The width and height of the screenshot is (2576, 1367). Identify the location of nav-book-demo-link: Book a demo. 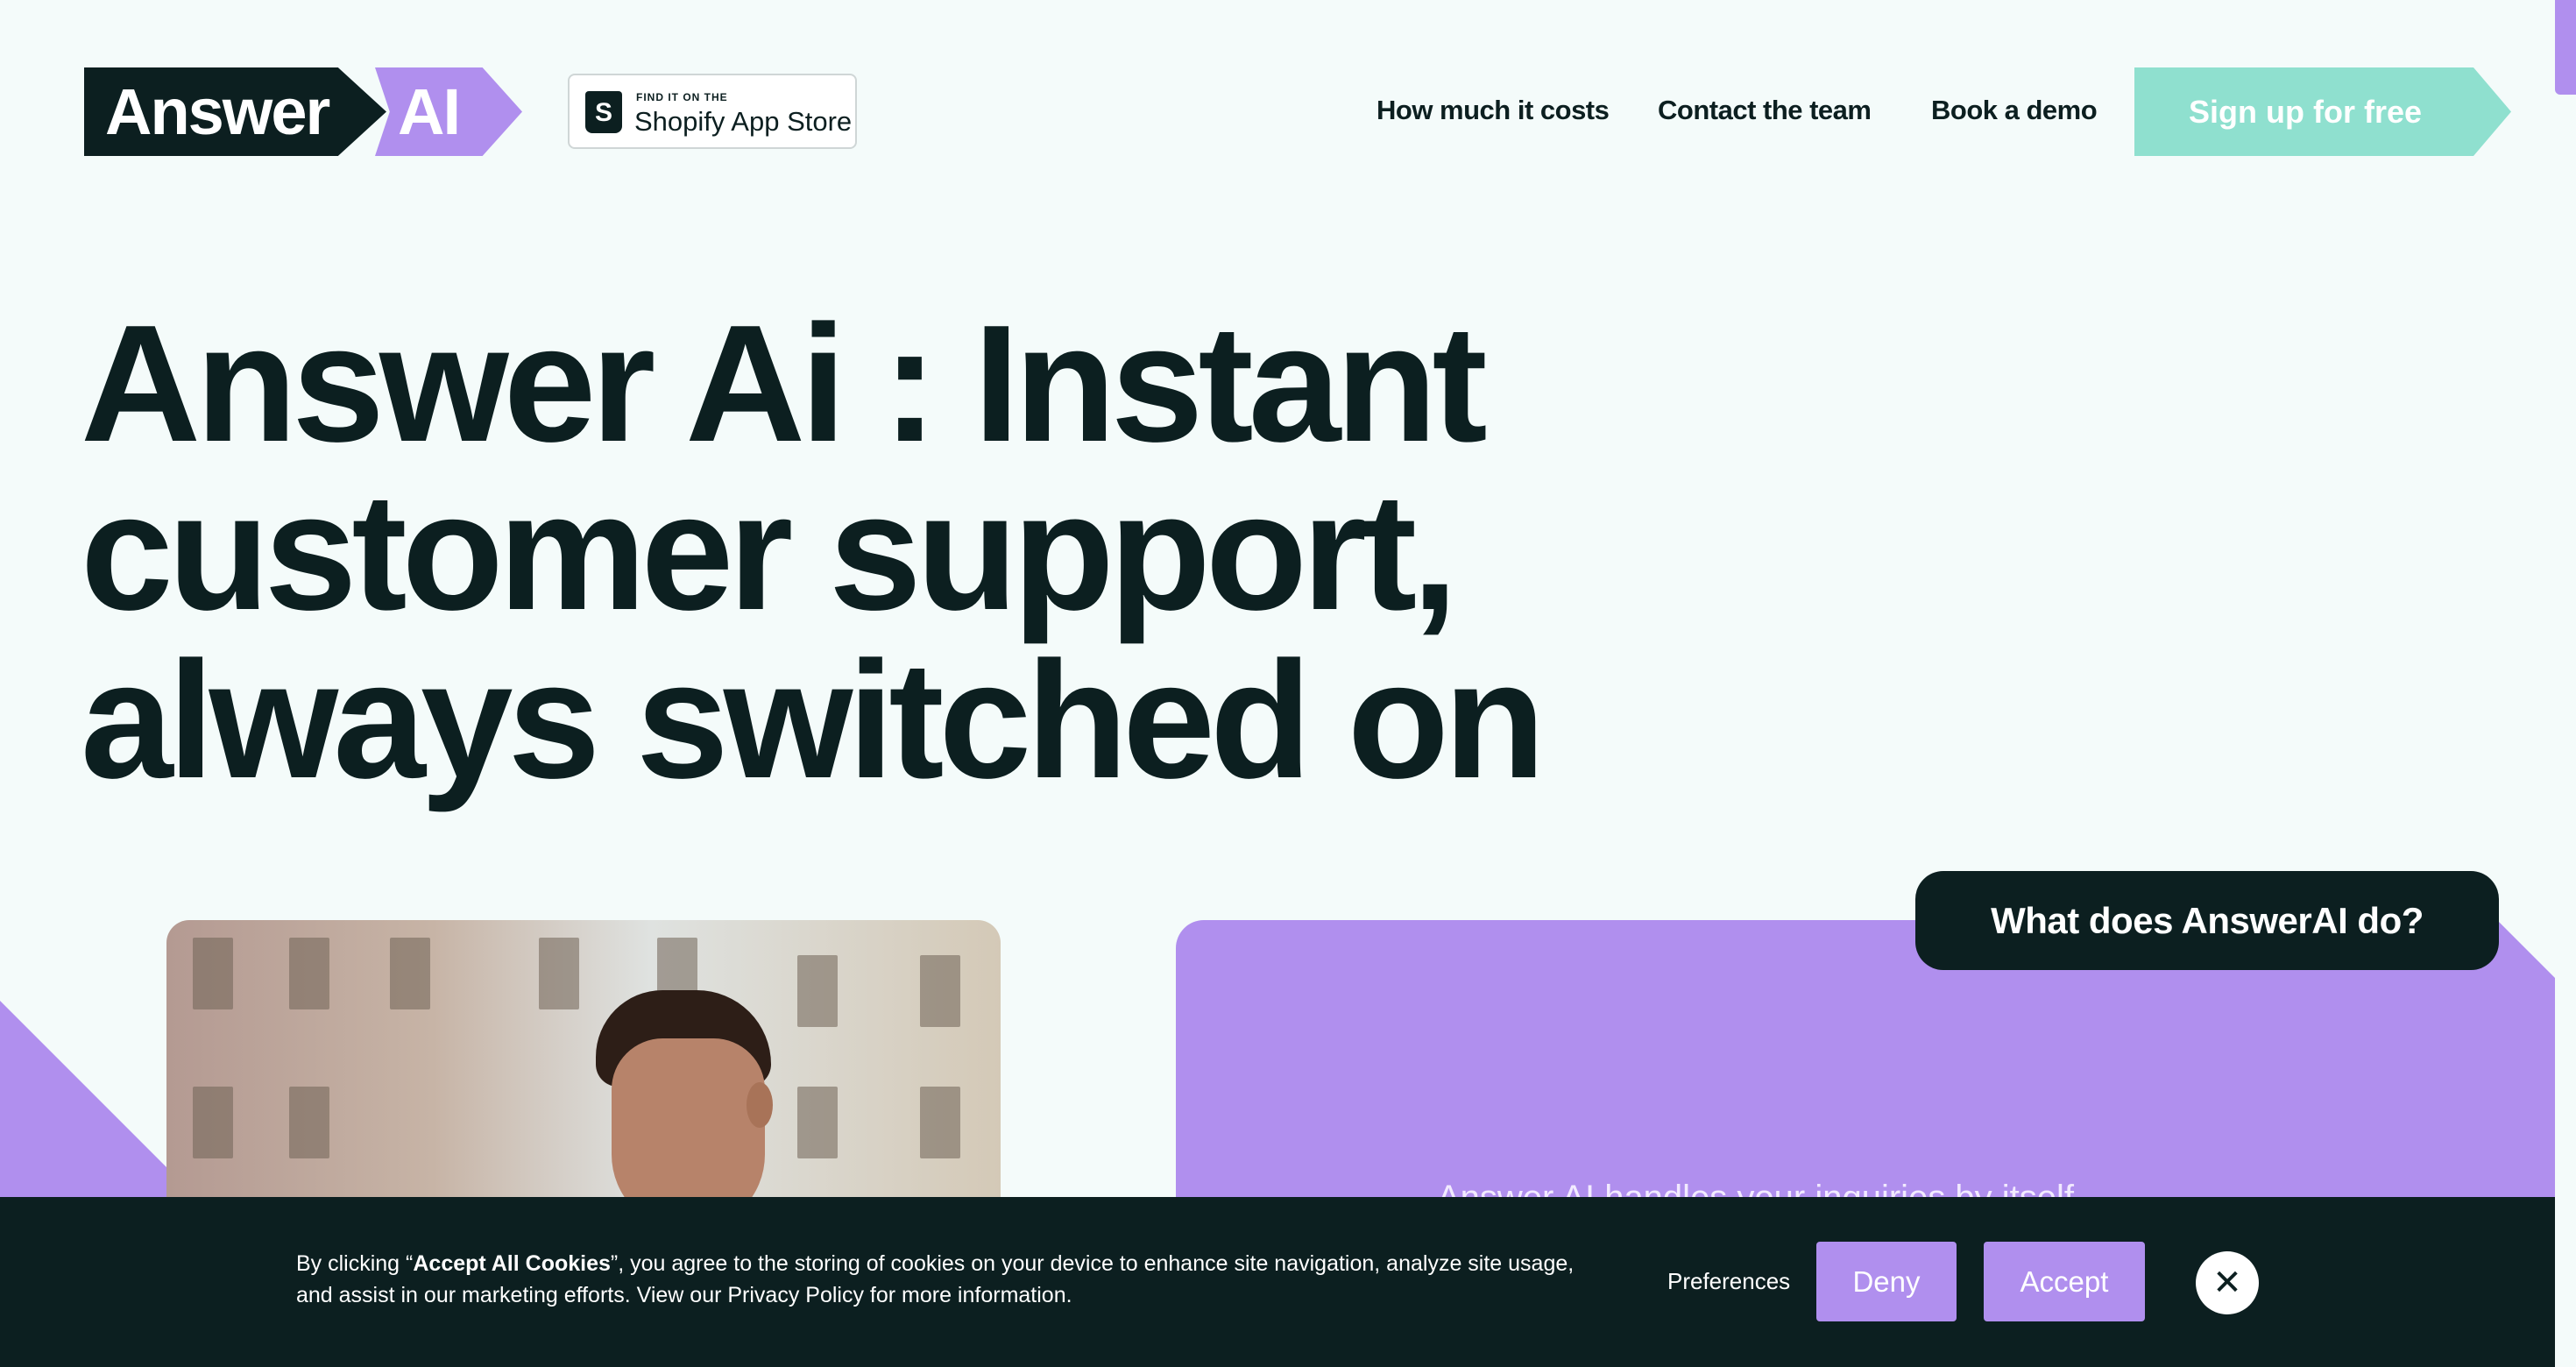
(2014, 111).